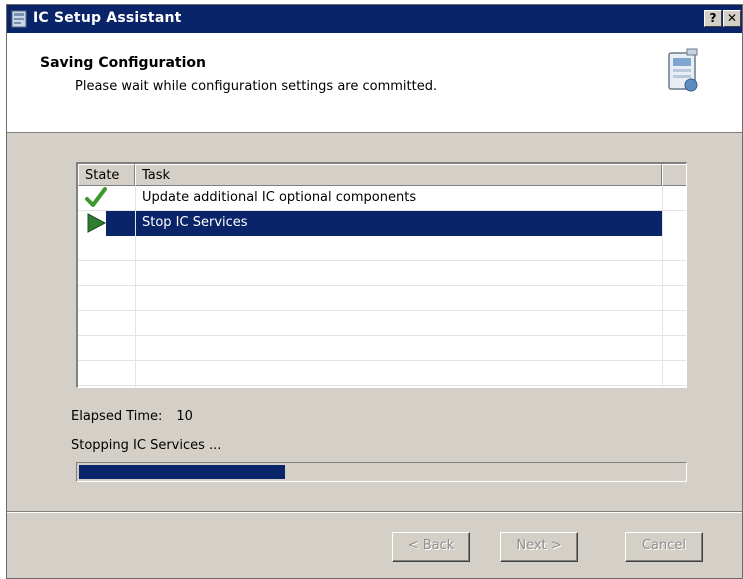 The image size is (743, 579). I want to click on progress-fill, so click(182, 472).